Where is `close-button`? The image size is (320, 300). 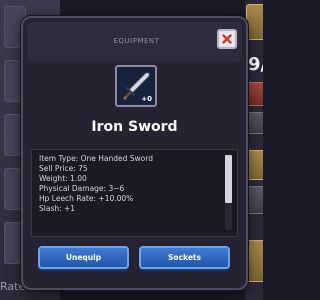
close-button is located at coordinates (227, 39).